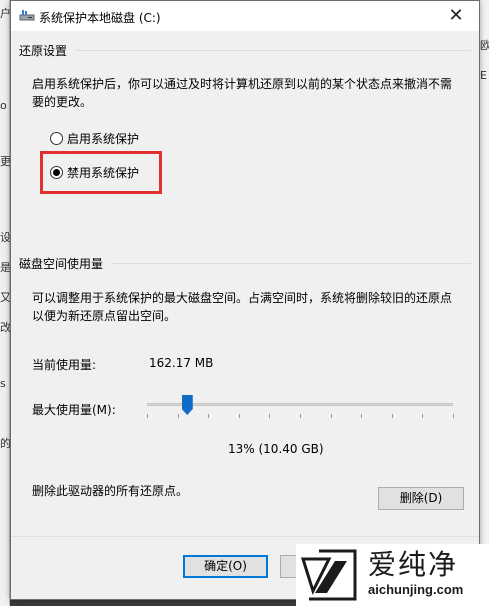 Image resolution: width=489 pixels, height=606 pixels. I want to click on background-text: E, so click(483, 75).